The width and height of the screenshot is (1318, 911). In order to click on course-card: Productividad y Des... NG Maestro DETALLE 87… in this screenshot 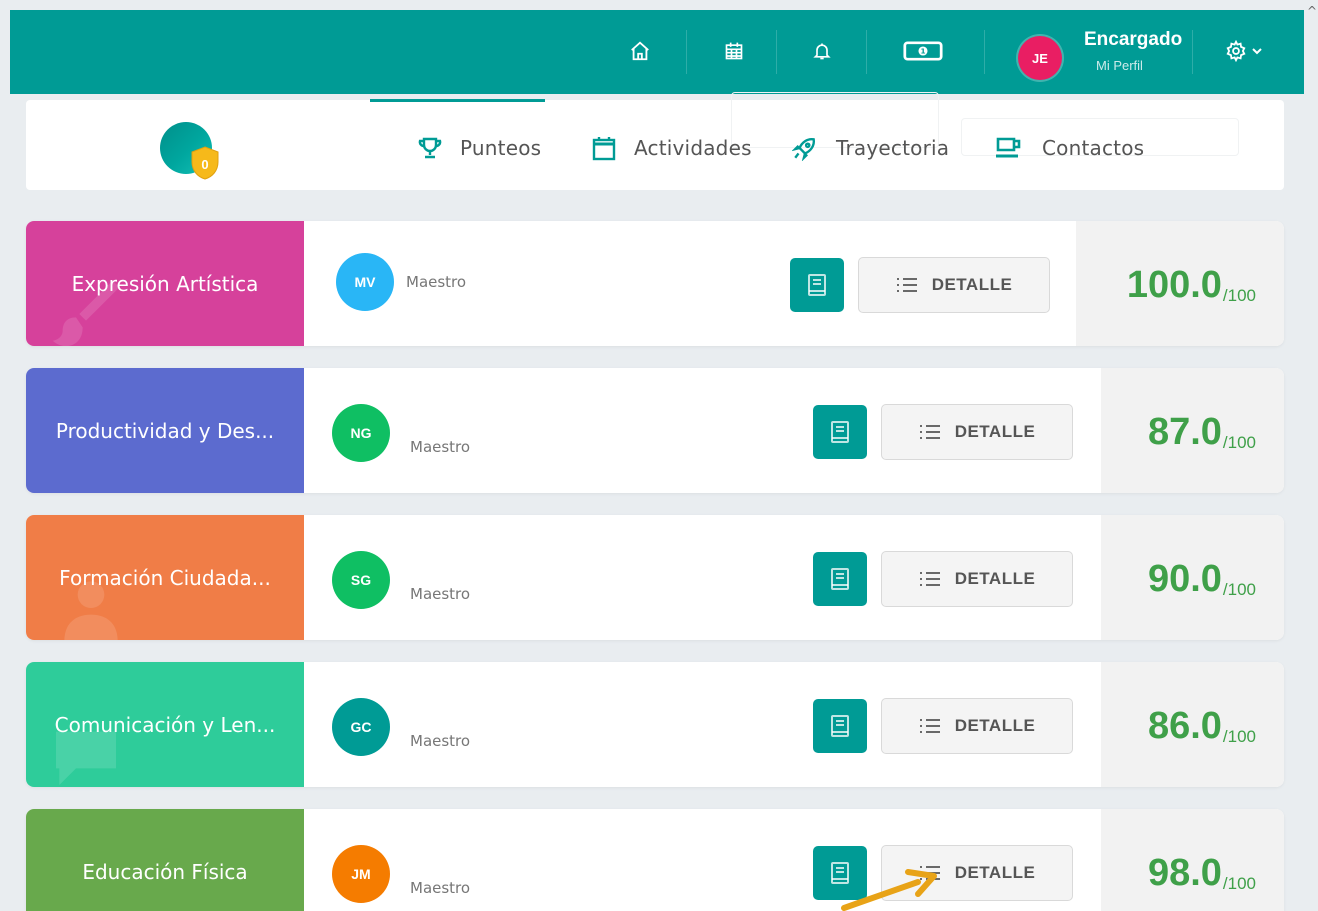, I will do `click(655, 430)`.